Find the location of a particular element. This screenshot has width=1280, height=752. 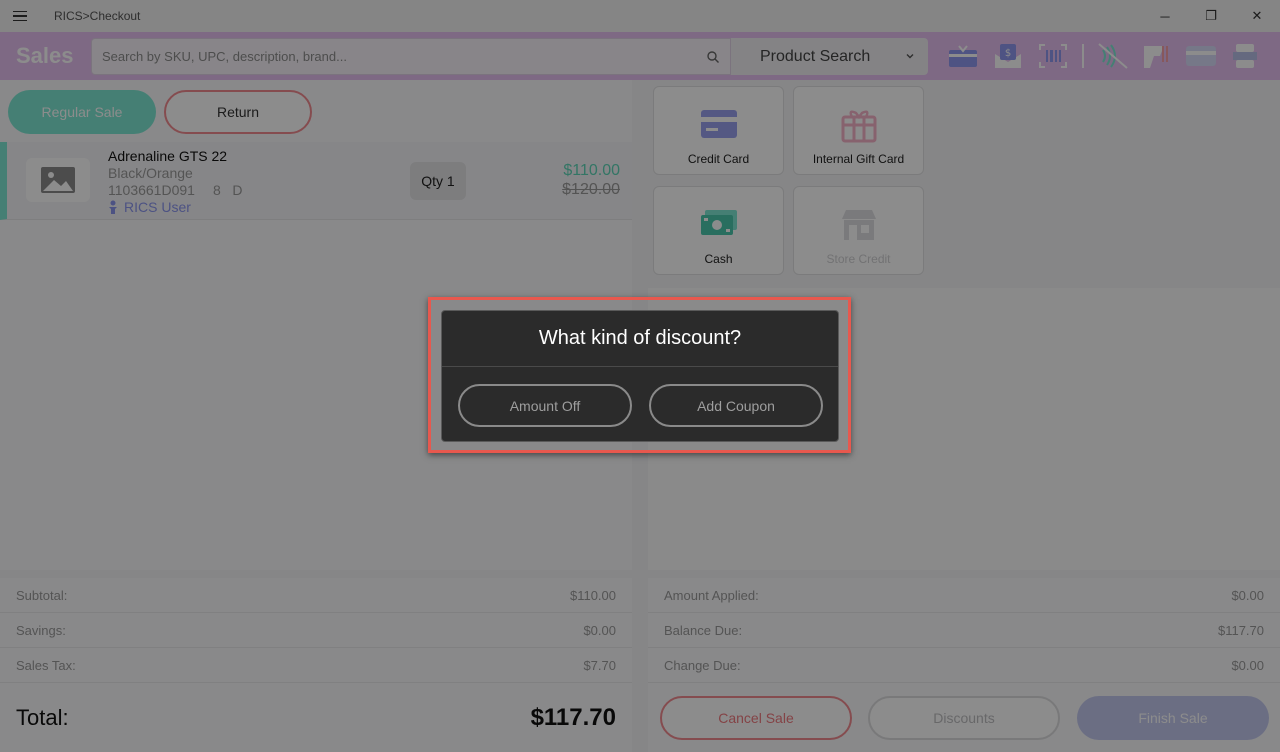

amount-off-button: Amount Off is located at coordinates (545, 405).